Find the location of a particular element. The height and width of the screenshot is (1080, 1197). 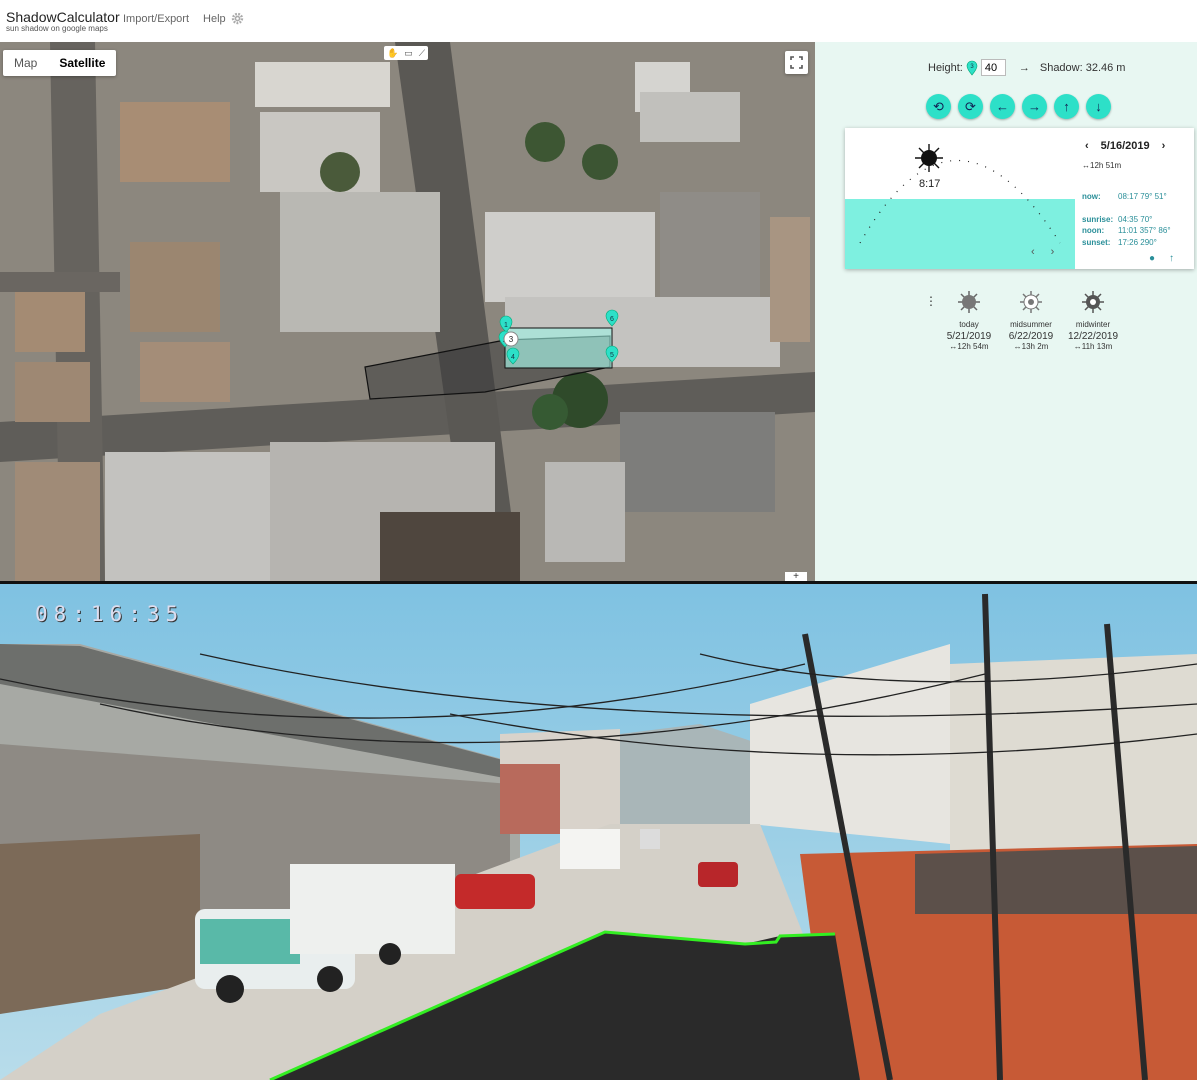

move-up-button: ↑ is located at coordinates (1066, 106).